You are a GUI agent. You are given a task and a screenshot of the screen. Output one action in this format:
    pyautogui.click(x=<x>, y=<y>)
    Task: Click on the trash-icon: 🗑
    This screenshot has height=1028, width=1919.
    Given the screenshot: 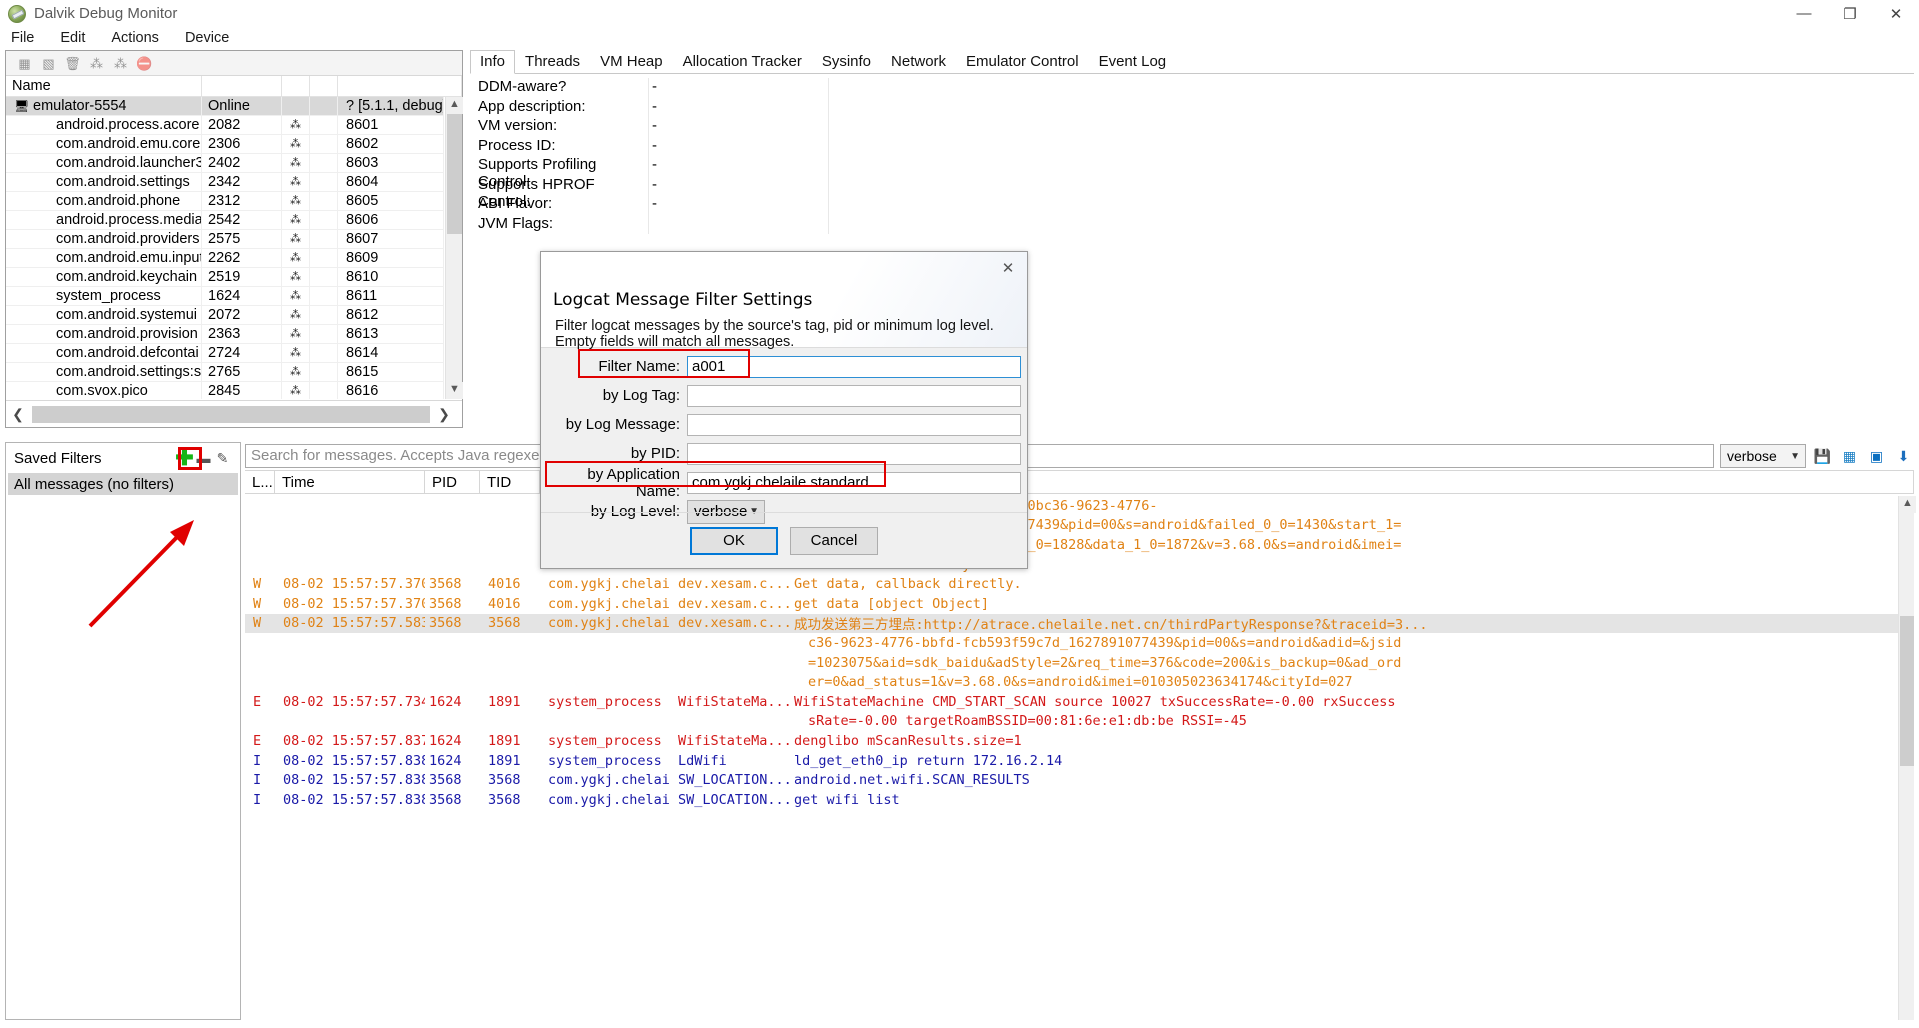 What is the action you would take?
    pyautogui.click(x=72, y=63)
    